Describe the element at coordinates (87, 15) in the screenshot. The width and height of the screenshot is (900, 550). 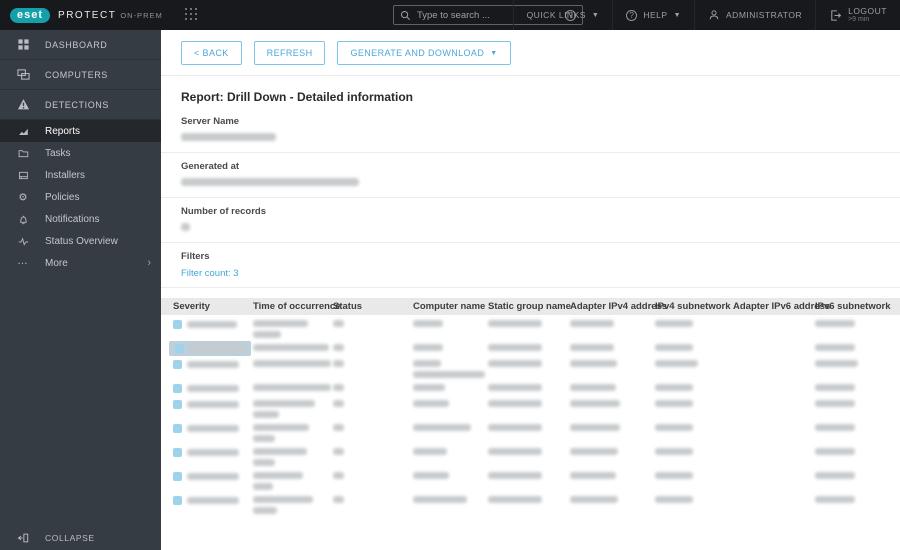
I see `product-name: PROTECT` at that location.